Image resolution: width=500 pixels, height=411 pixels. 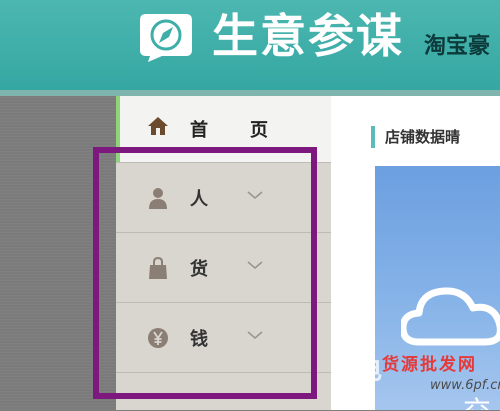 What do you see at coordinates (250, 130) in the screenshot?
I see `sidebar-item-label: 首页` at bounding box center [250, 130].